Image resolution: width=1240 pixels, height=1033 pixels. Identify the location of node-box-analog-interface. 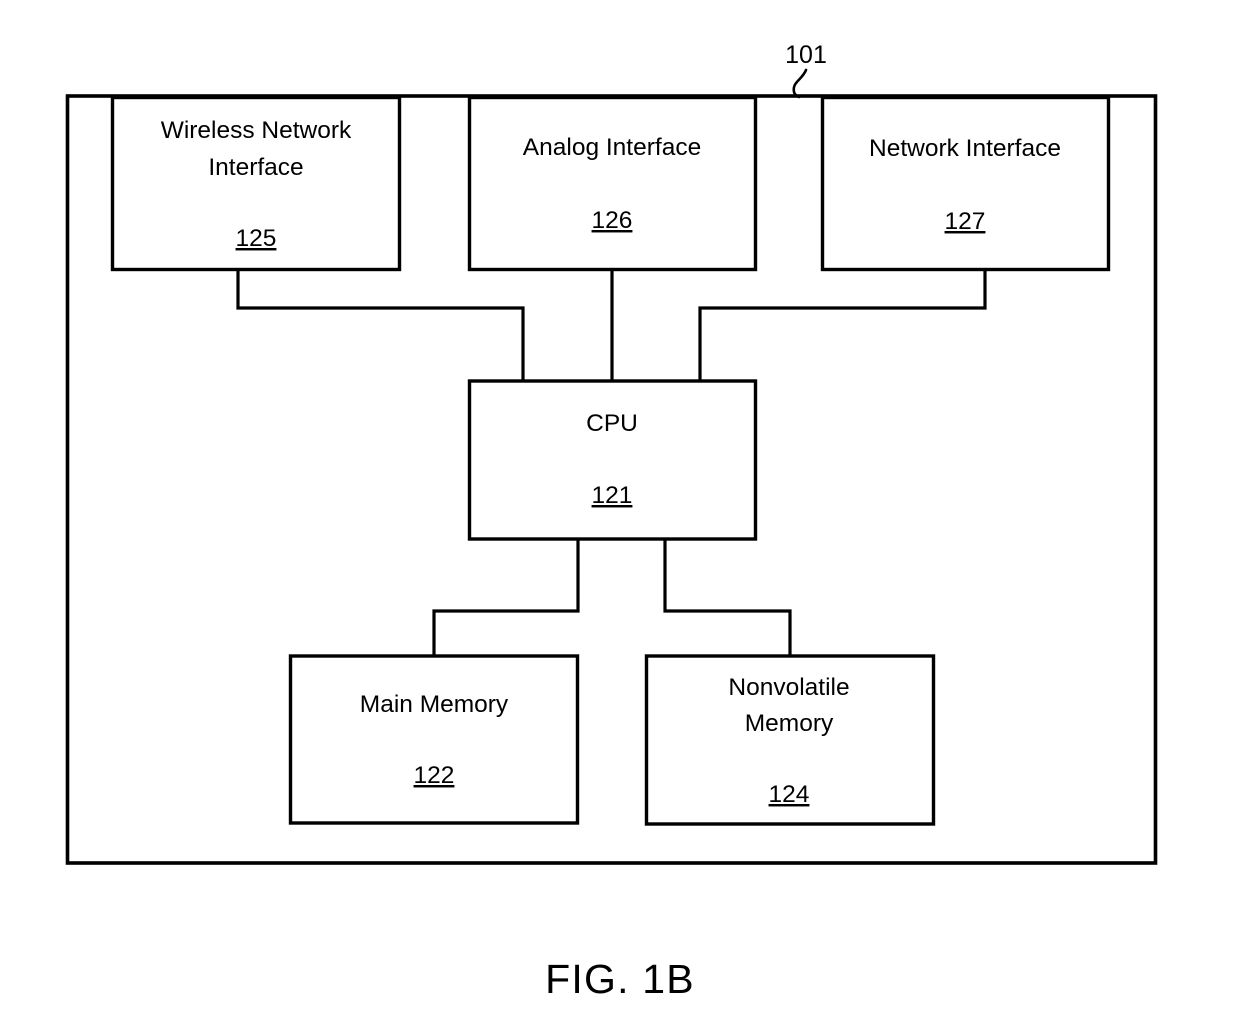
(612, 183).